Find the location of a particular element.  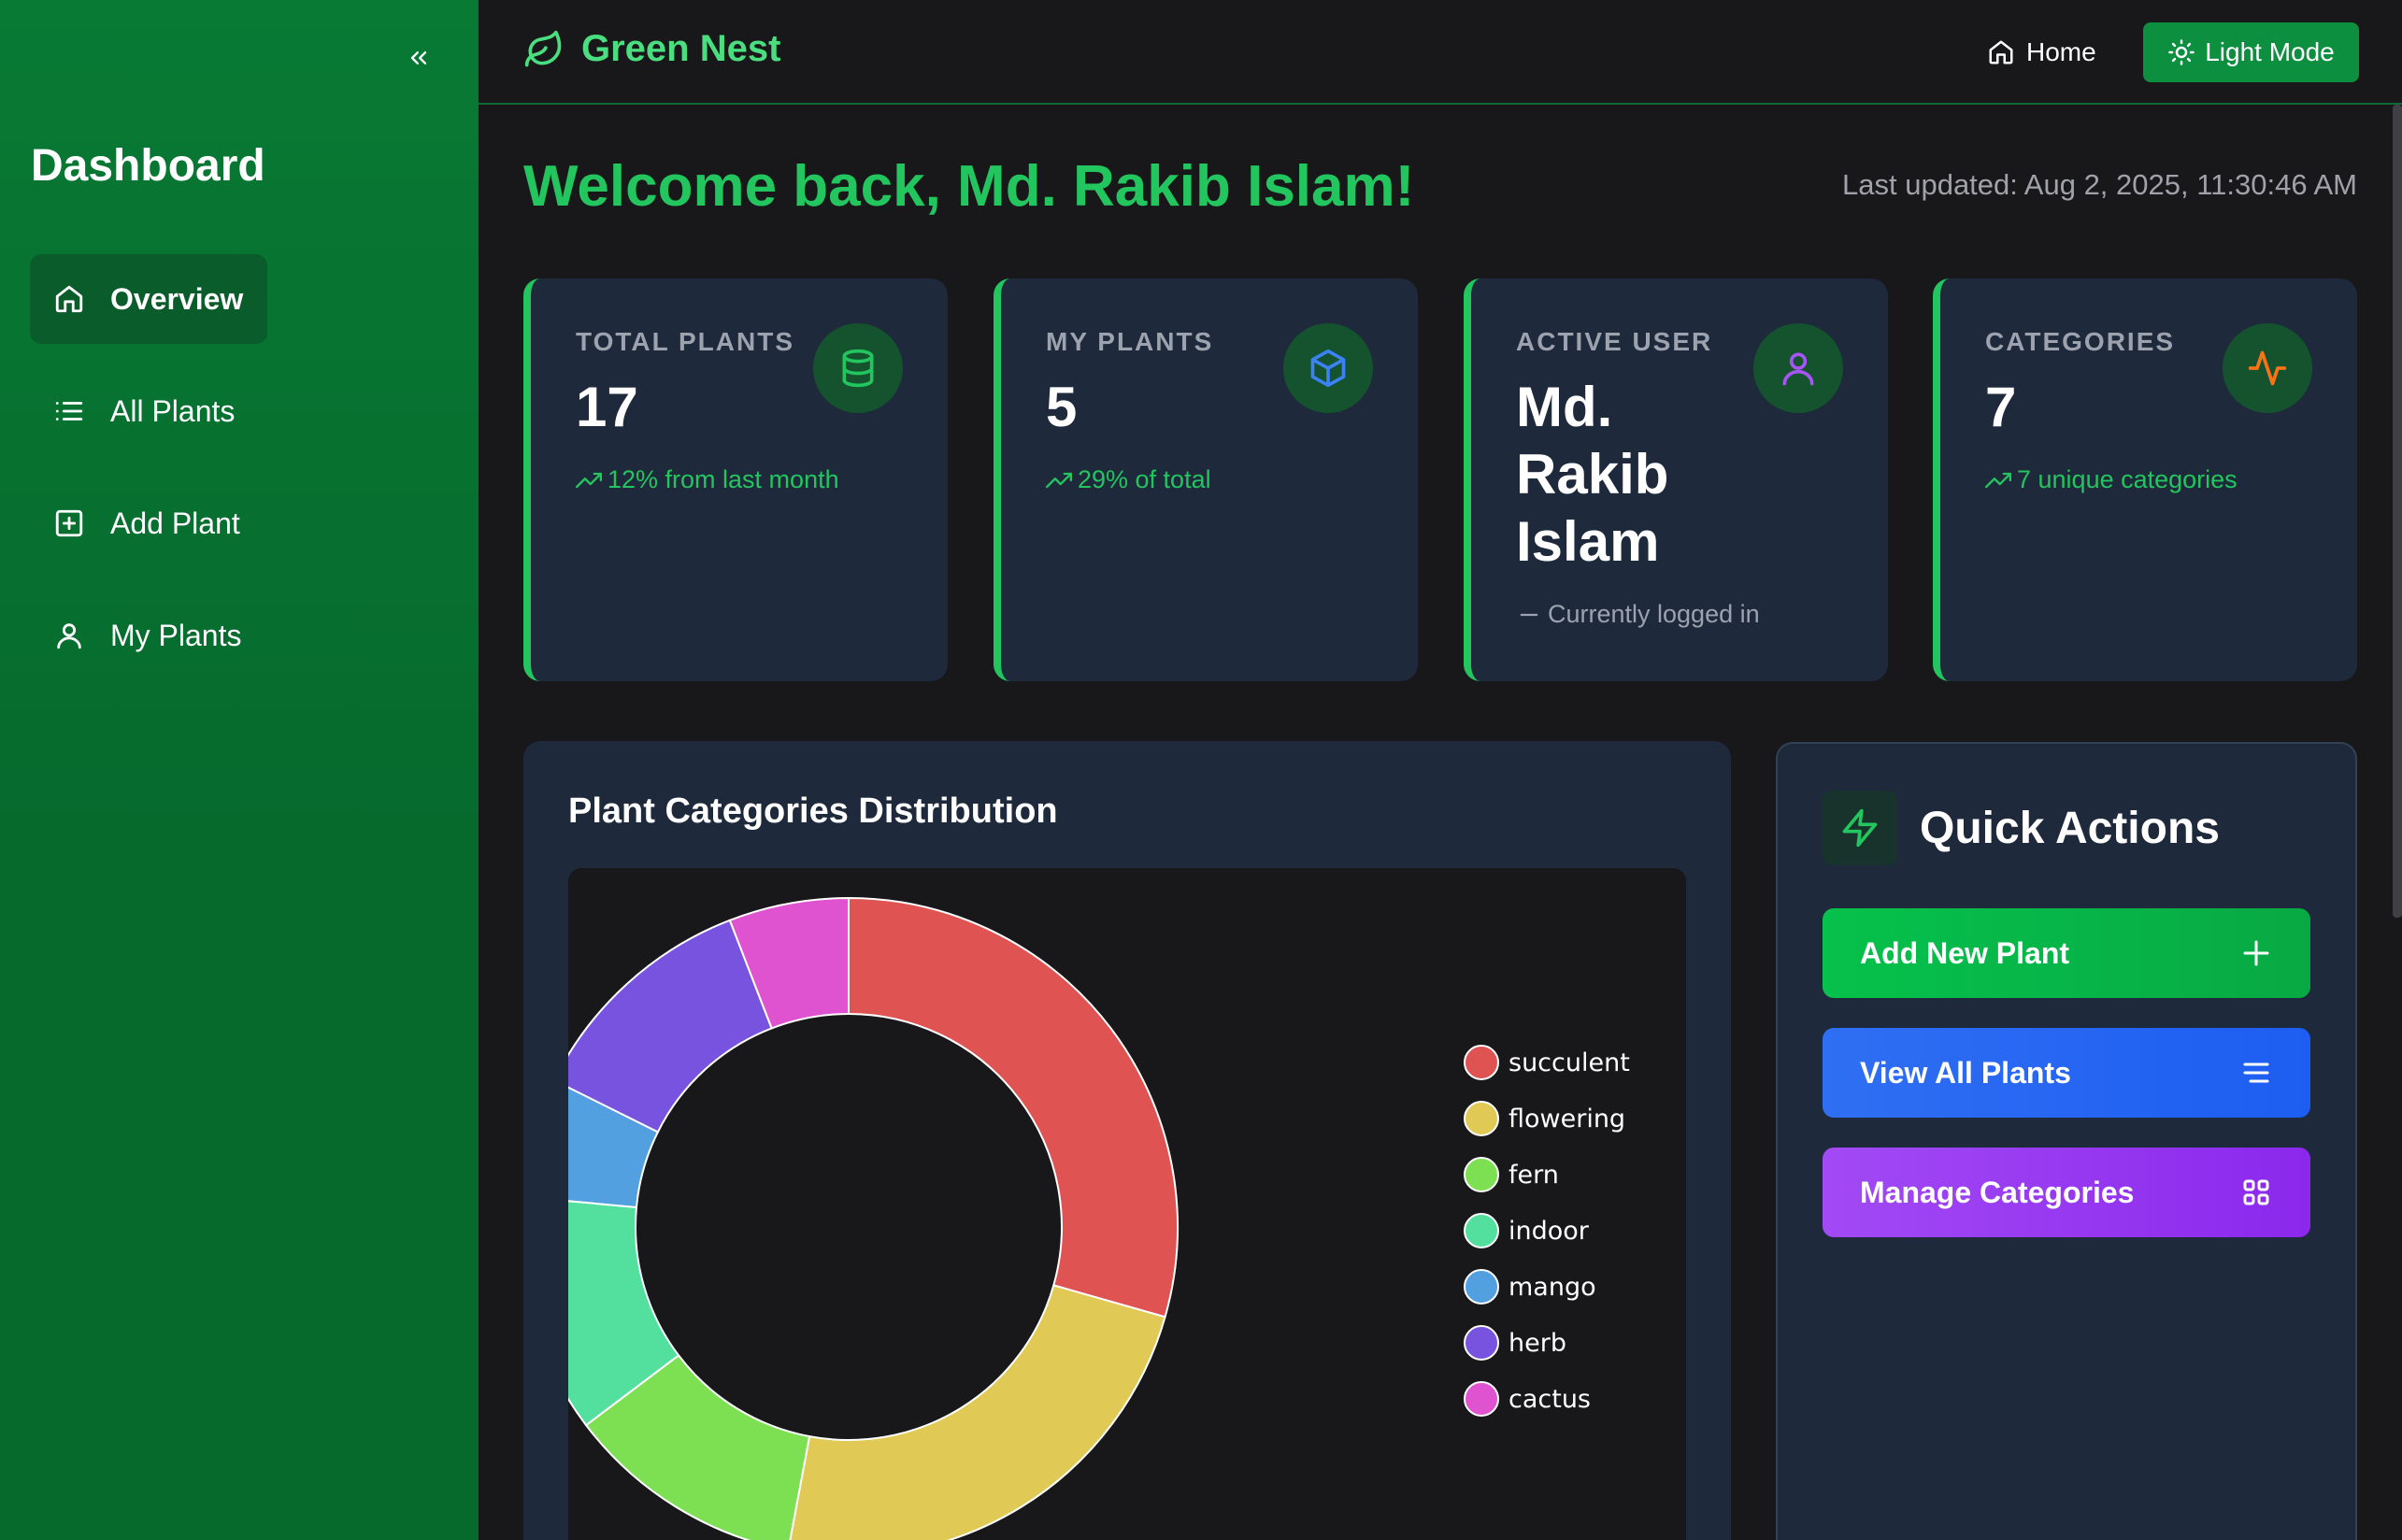

stat-card-total-plants: TOTAL PLANTS 17 12% from last month is located at coordinates (735, 479).